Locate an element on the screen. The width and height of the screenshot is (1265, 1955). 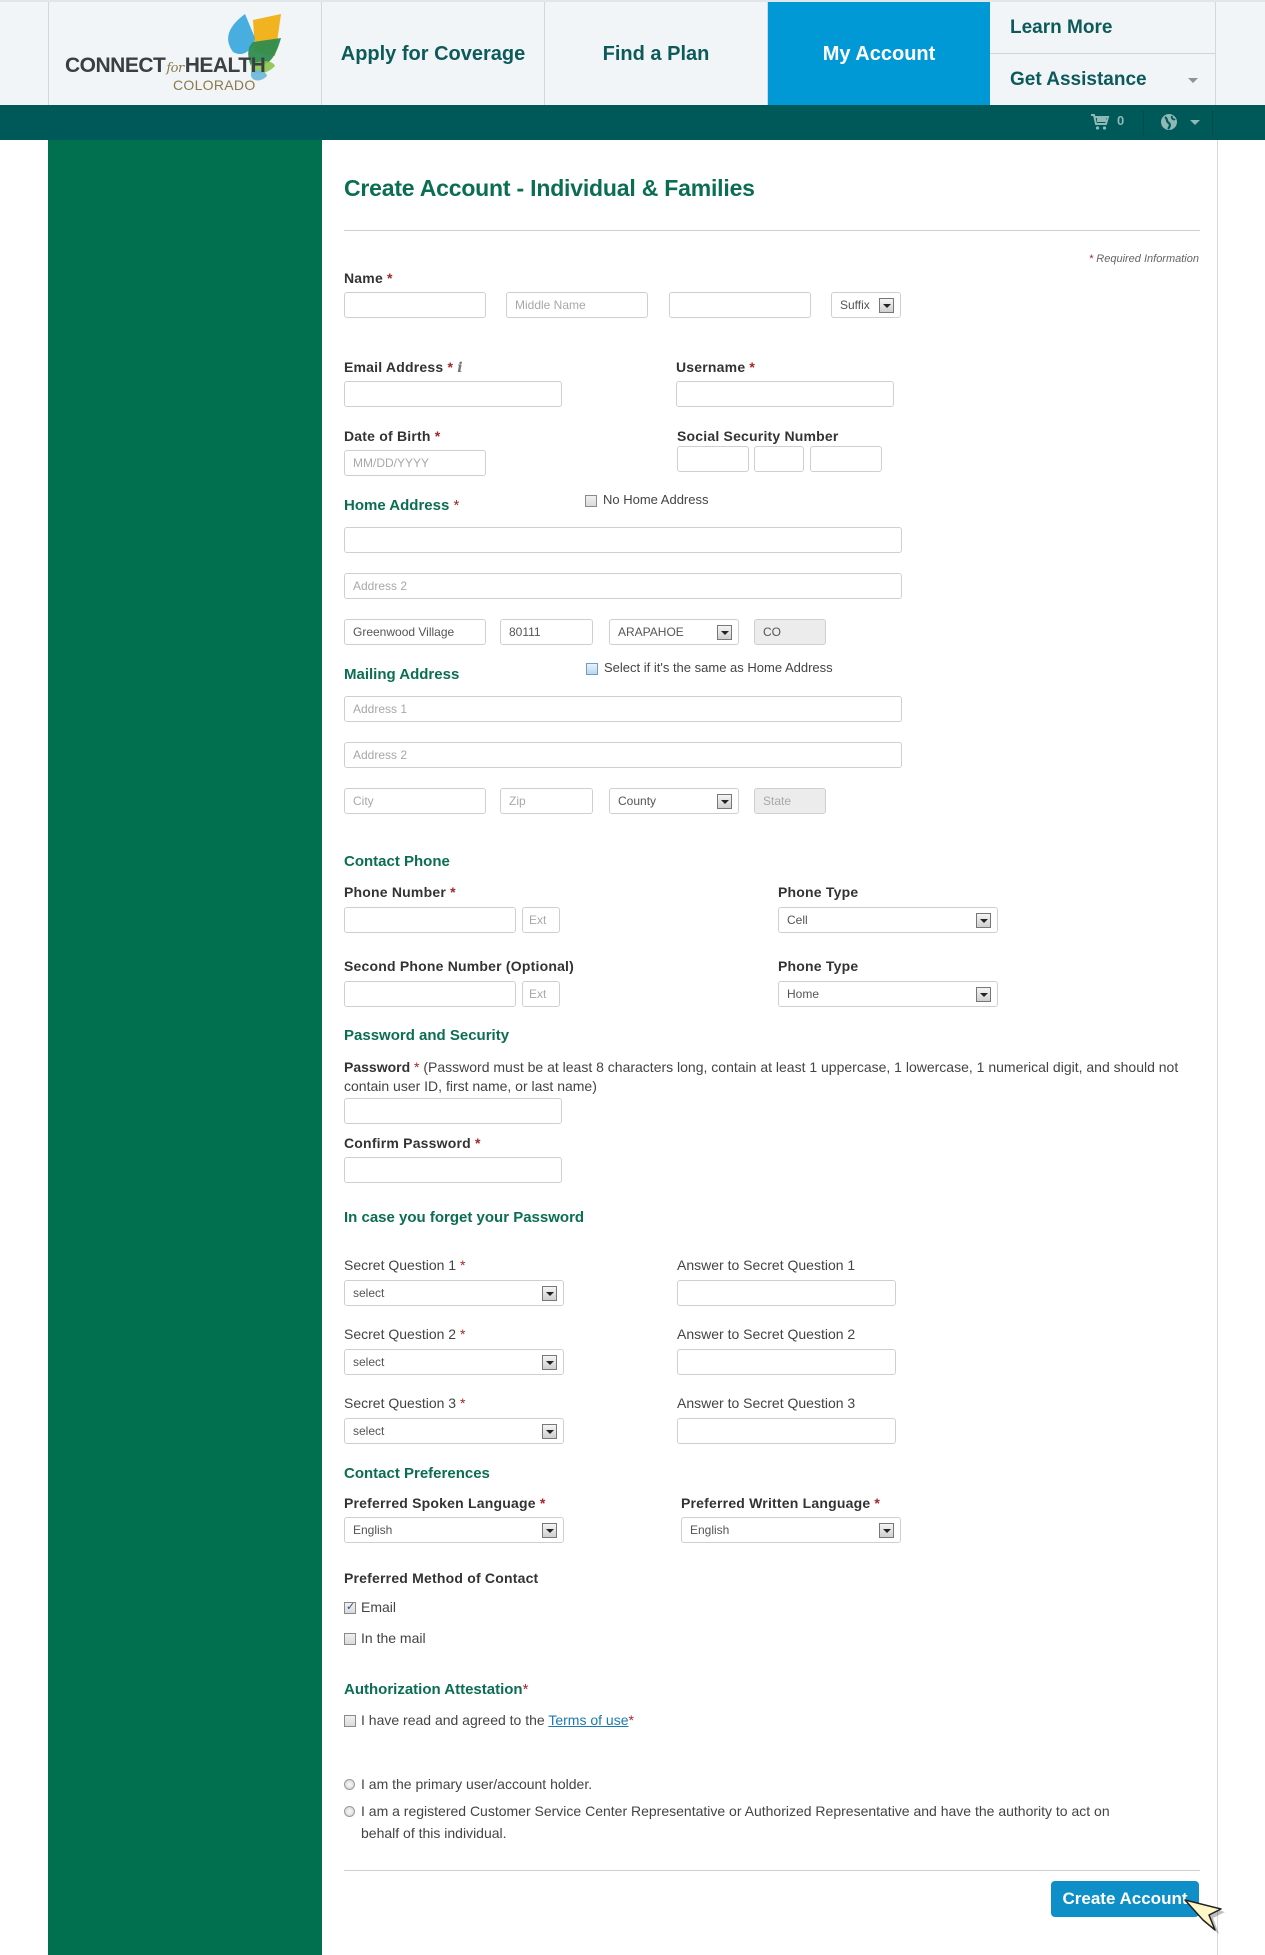
mailing-address1-input is located at coordinates (623, 709).